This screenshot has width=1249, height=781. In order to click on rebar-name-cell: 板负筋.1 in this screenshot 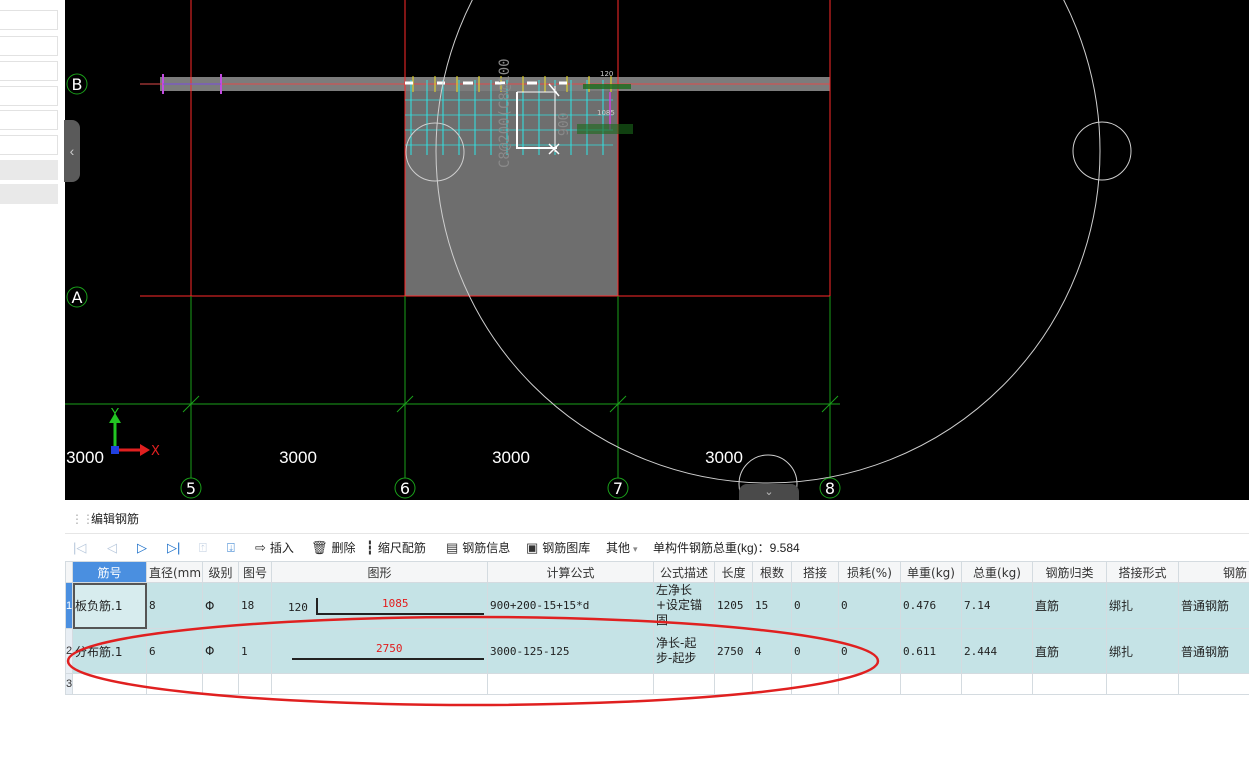, I will do `click(109, 605)`.